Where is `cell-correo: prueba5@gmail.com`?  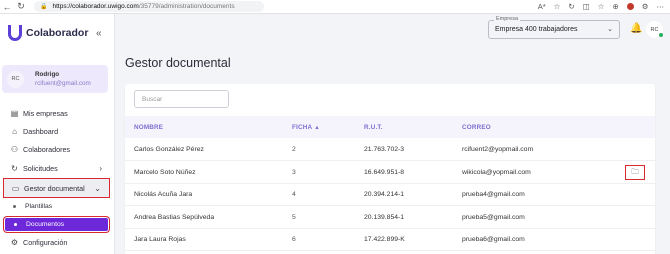 cell-correo: prueba5@gmail.com is located at coordinates (493, 217).